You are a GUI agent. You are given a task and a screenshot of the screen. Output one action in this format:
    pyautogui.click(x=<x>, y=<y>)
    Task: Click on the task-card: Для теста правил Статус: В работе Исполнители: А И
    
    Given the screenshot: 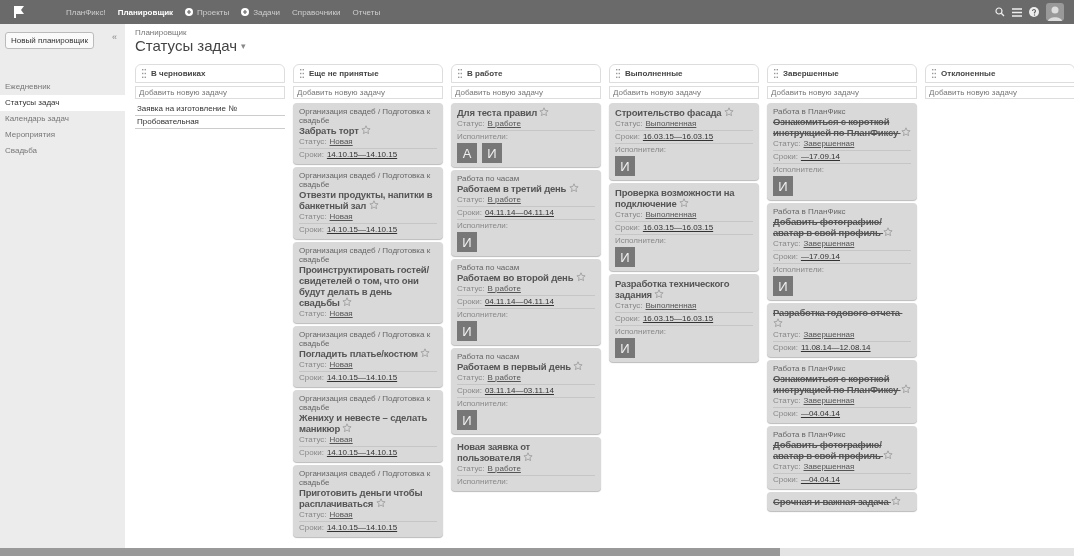 What is the action you would take?
    pyautogui.click(x=526, y=135)
    